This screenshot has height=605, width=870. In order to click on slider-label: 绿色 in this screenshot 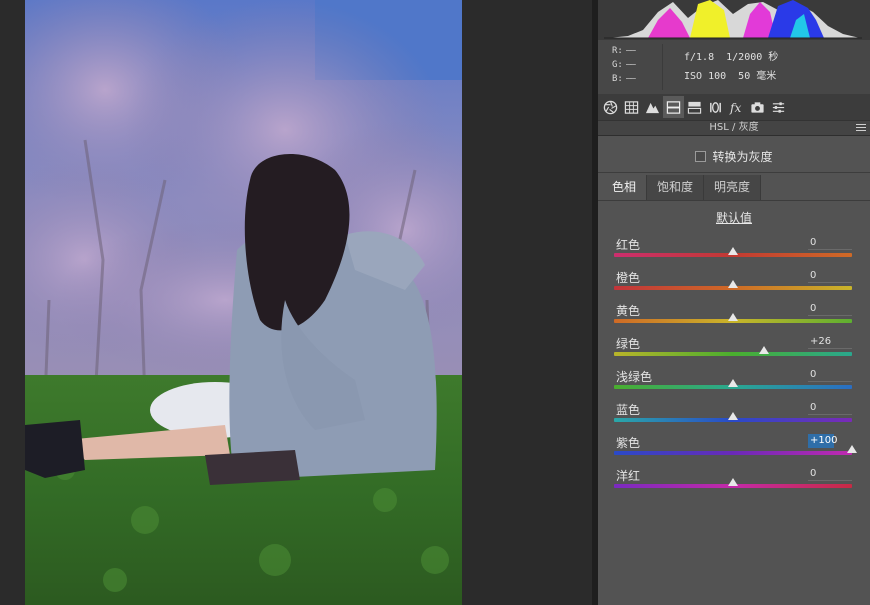, I will do `click(628, 344)`.